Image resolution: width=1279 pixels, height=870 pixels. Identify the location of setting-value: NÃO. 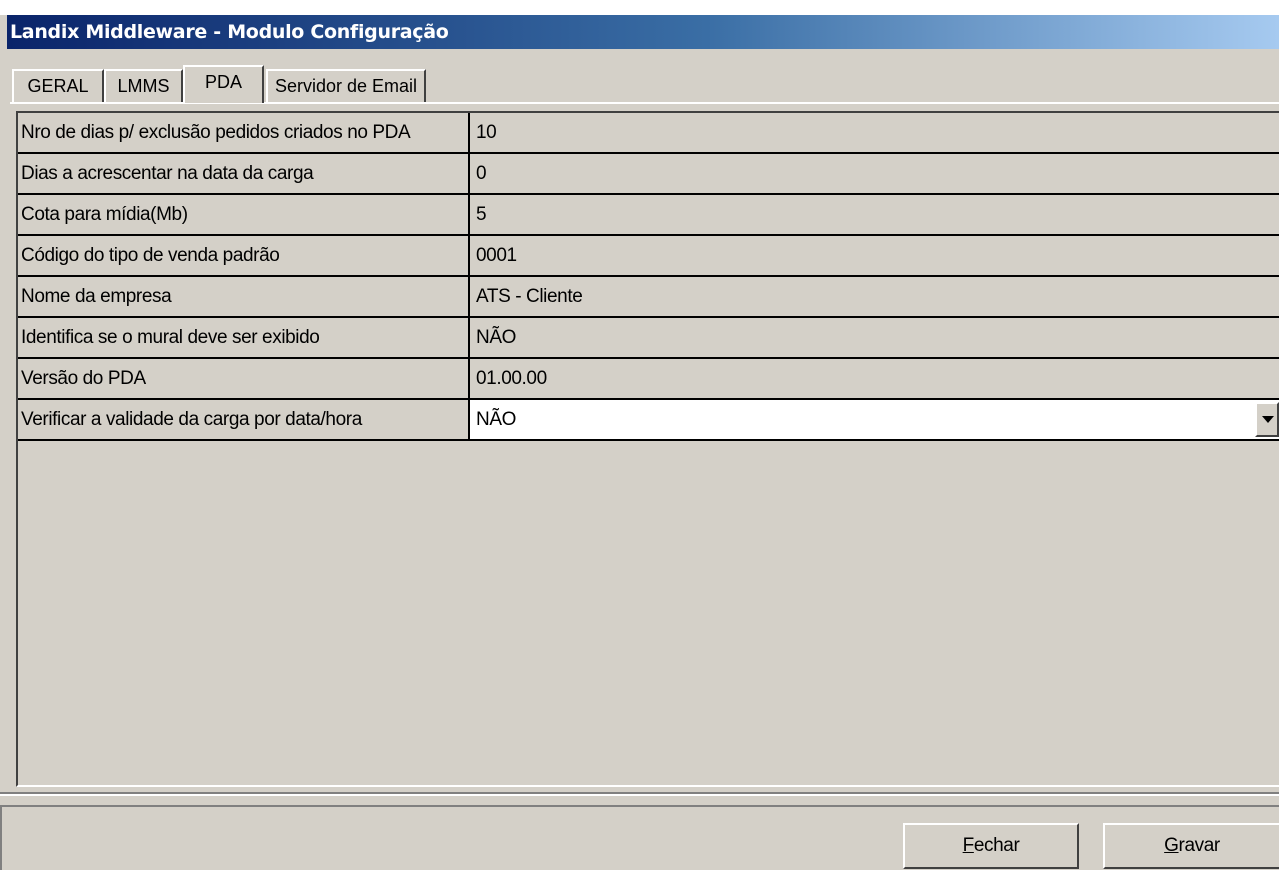
(874, 337).